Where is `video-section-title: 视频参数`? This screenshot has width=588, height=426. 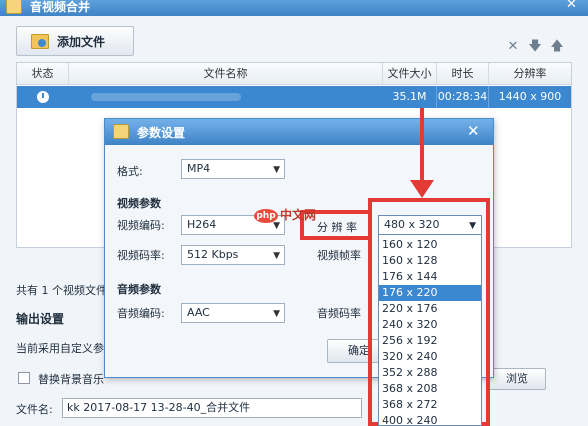
video-section-title: 视频参数 is located at coordinates (139, 203).